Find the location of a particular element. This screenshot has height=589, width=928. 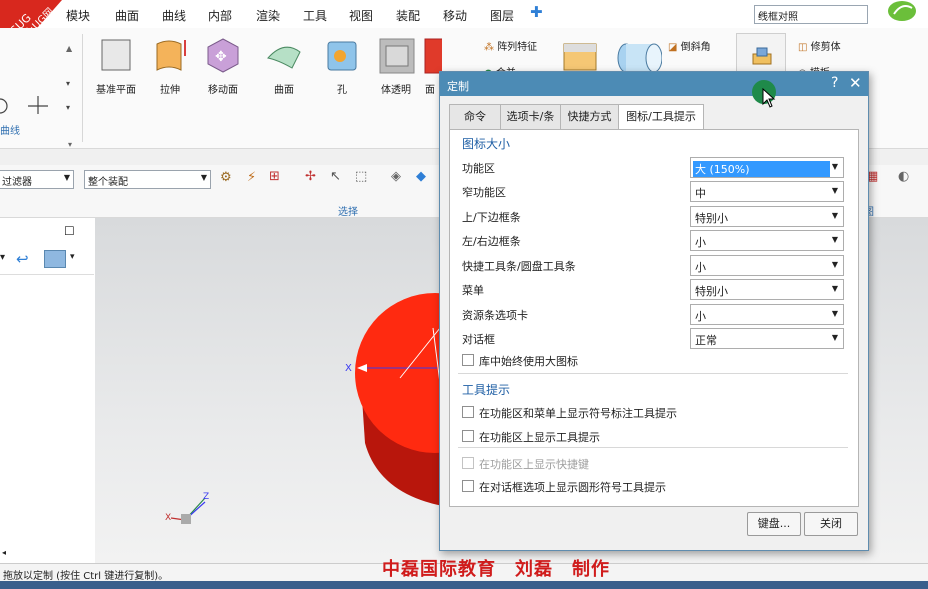

tooltip-check-label: 在功能区上显示工具提示 is located at coordinates (539, 437).